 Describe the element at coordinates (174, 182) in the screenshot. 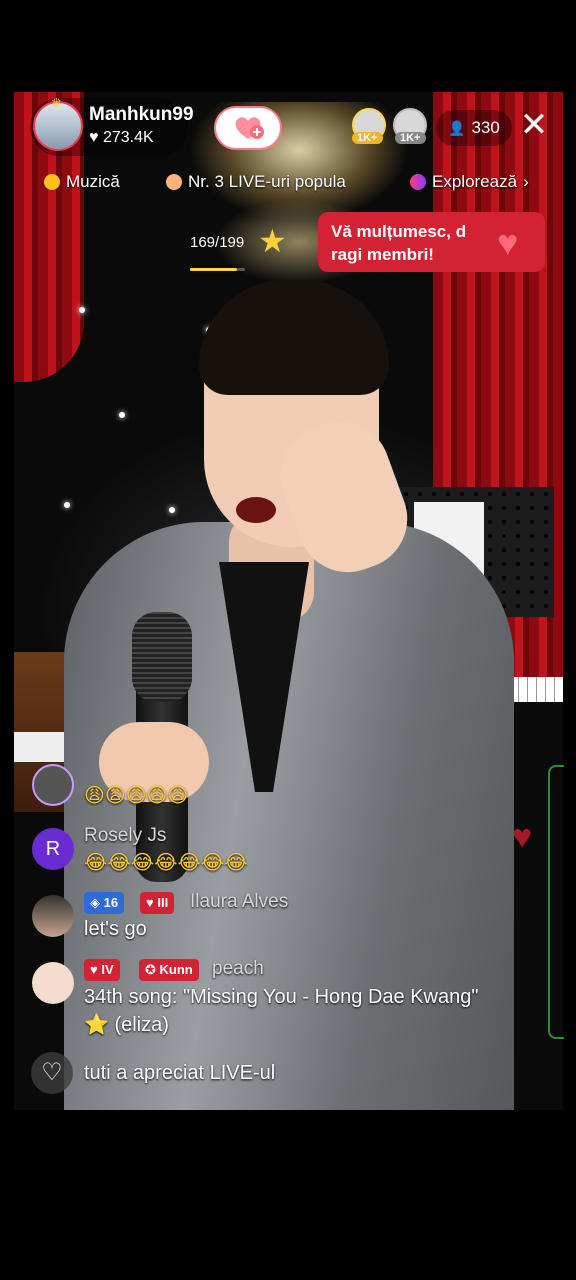

I see `heart-icon` at that location.